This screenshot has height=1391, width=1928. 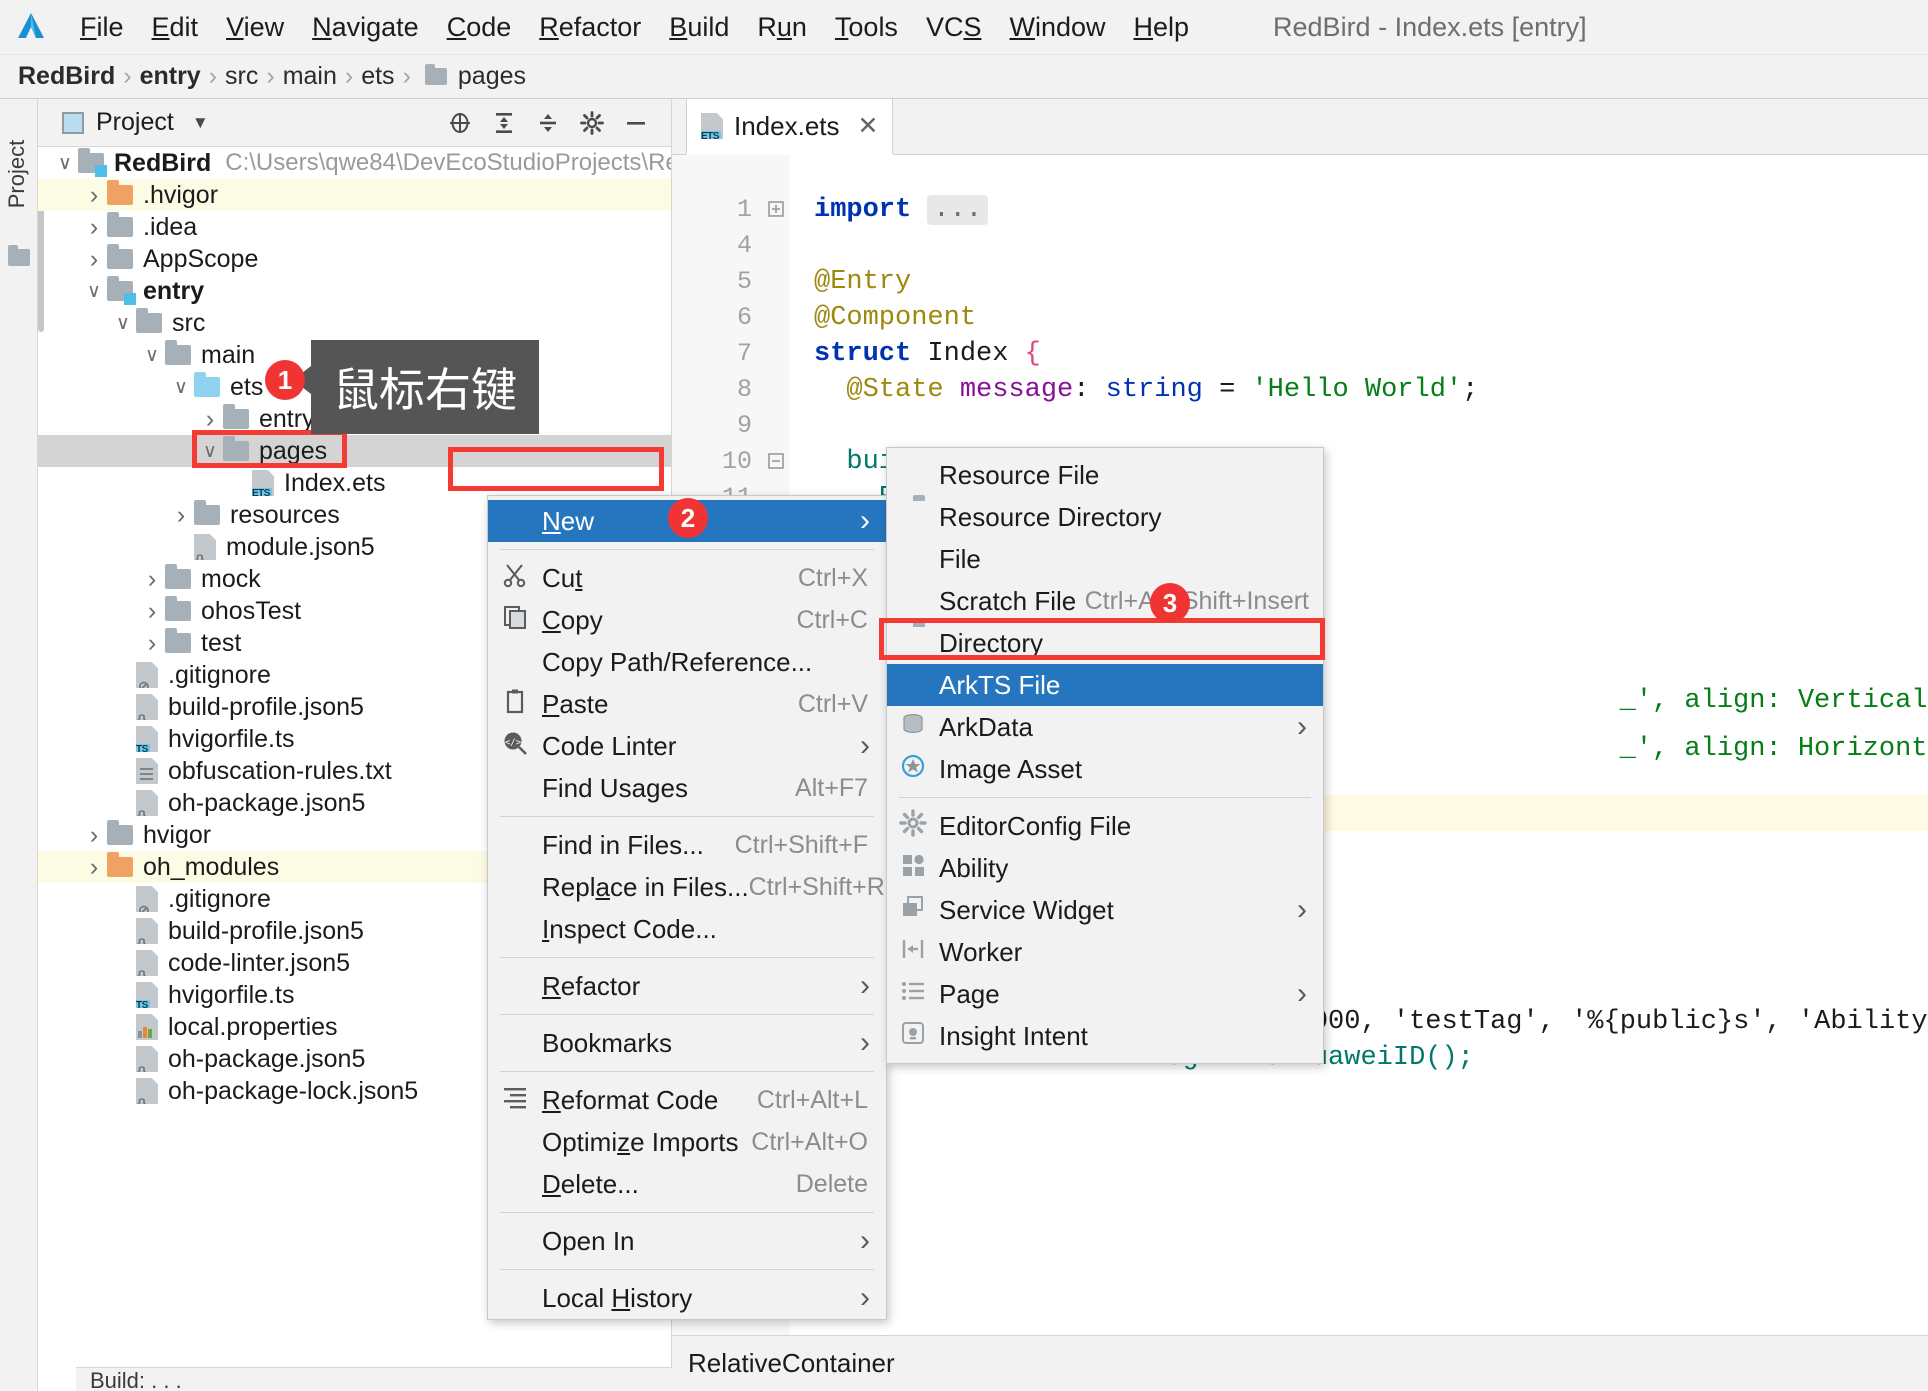 I want to click on tree-node-entry: entry, so click(x=354, y=291).